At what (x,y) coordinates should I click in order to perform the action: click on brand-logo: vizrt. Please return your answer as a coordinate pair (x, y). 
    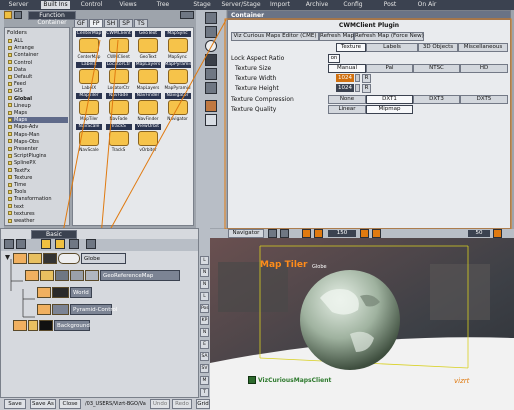
    Looking at the image, I should click on (462, 381).